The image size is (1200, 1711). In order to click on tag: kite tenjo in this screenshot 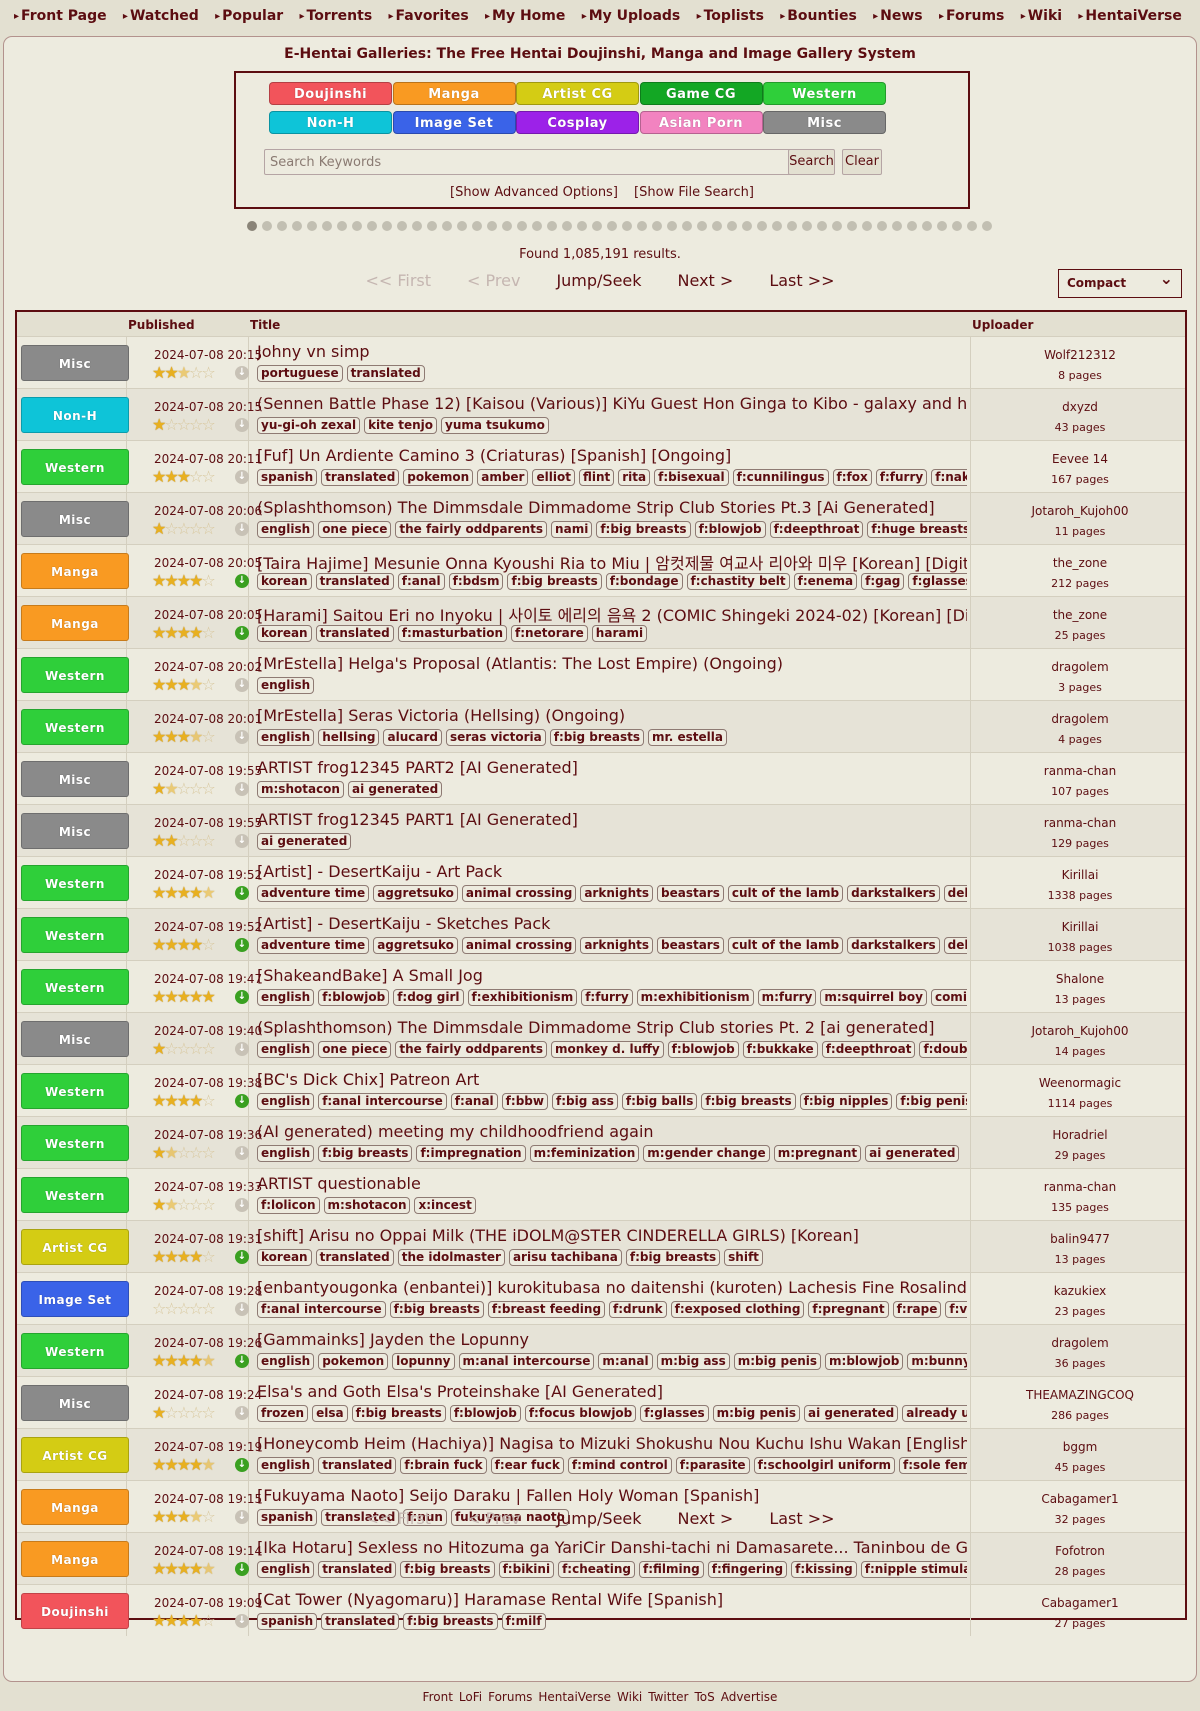, I will do `click(400, 425)`.